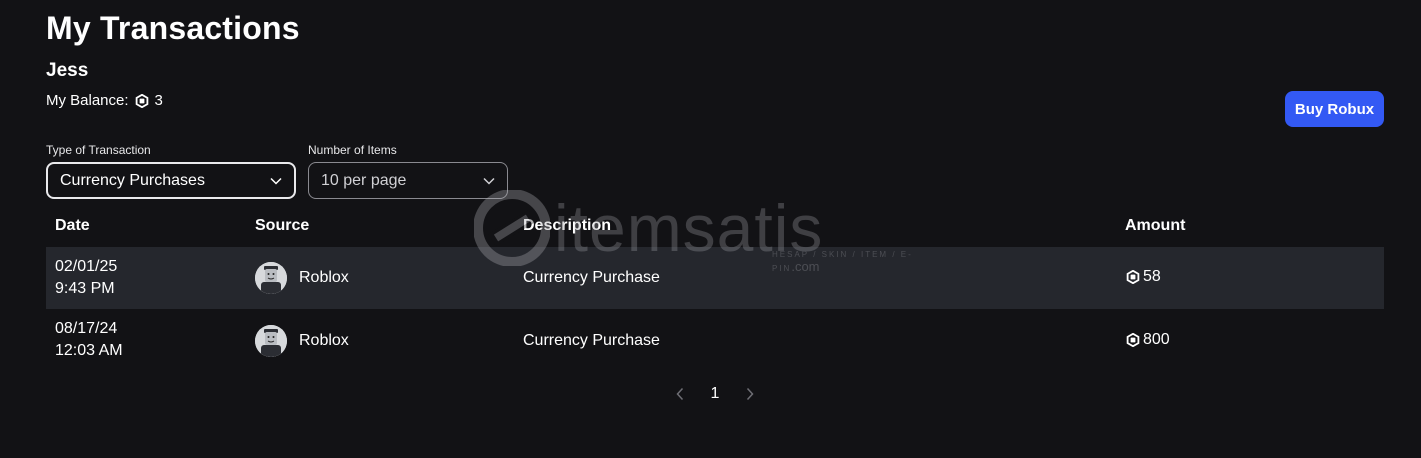  Describe the element at coordinates (158, 100) in the screenshot. I see `balance-value: 3` at that location.